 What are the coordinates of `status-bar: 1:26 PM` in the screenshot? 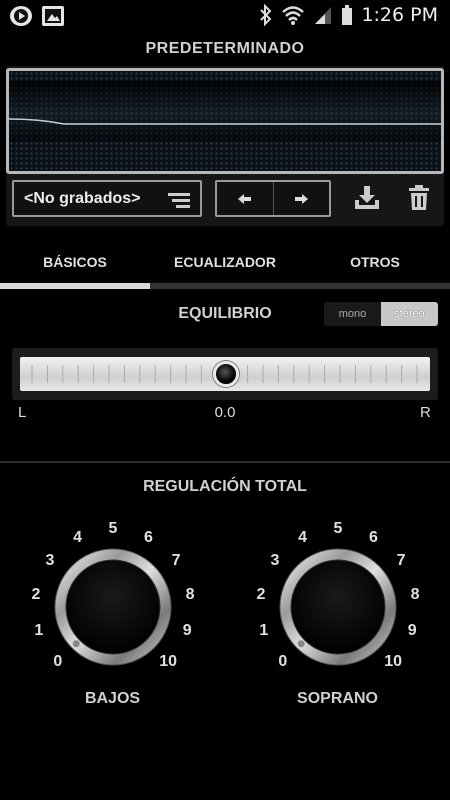 It's located at (225, 16).